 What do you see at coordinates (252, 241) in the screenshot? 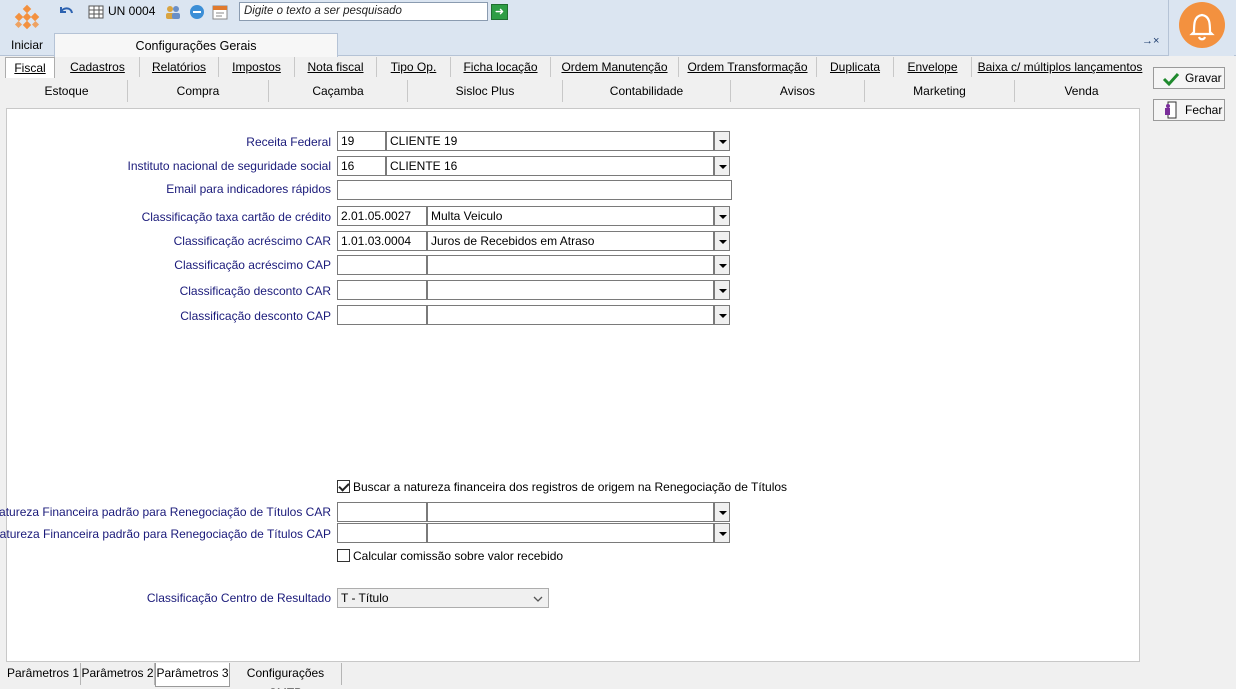
I see `acresc-car-label: Classificação acréscimo CAR` at bounding box center [252, 241].